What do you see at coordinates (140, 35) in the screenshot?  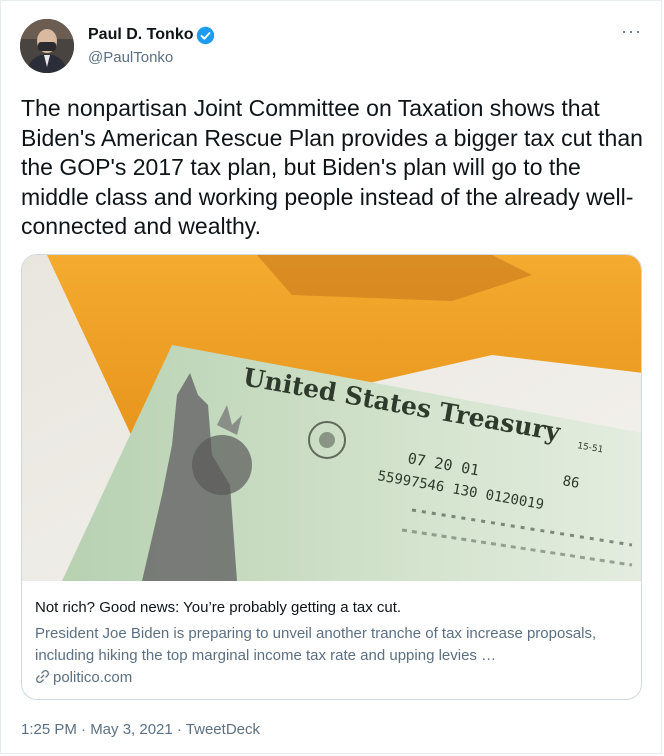 I see `author-name: Paul D. Tonko` at bounding box center [140, 35].